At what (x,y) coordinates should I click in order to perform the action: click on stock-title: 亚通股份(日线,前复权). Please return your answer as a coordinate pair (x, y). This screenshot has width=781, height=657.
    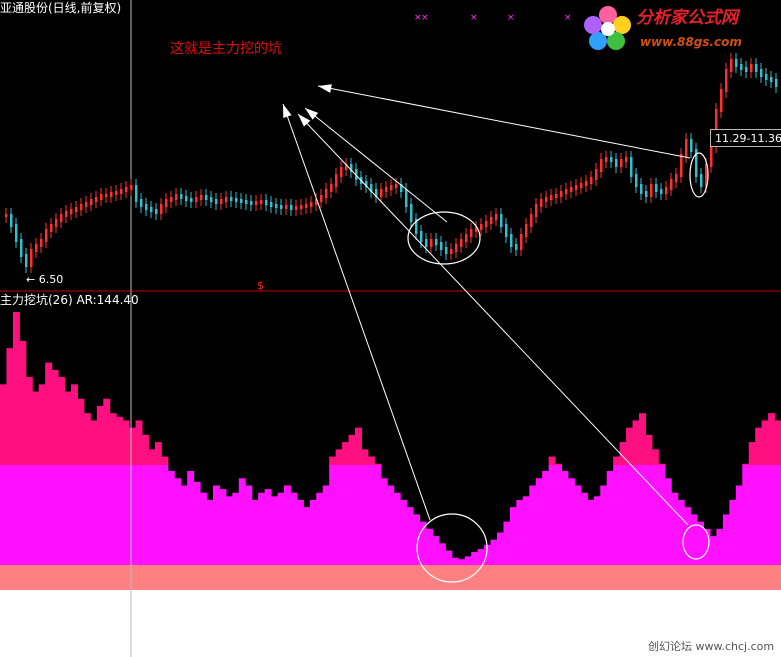
    Looking at the image, I should click on (61, 8).